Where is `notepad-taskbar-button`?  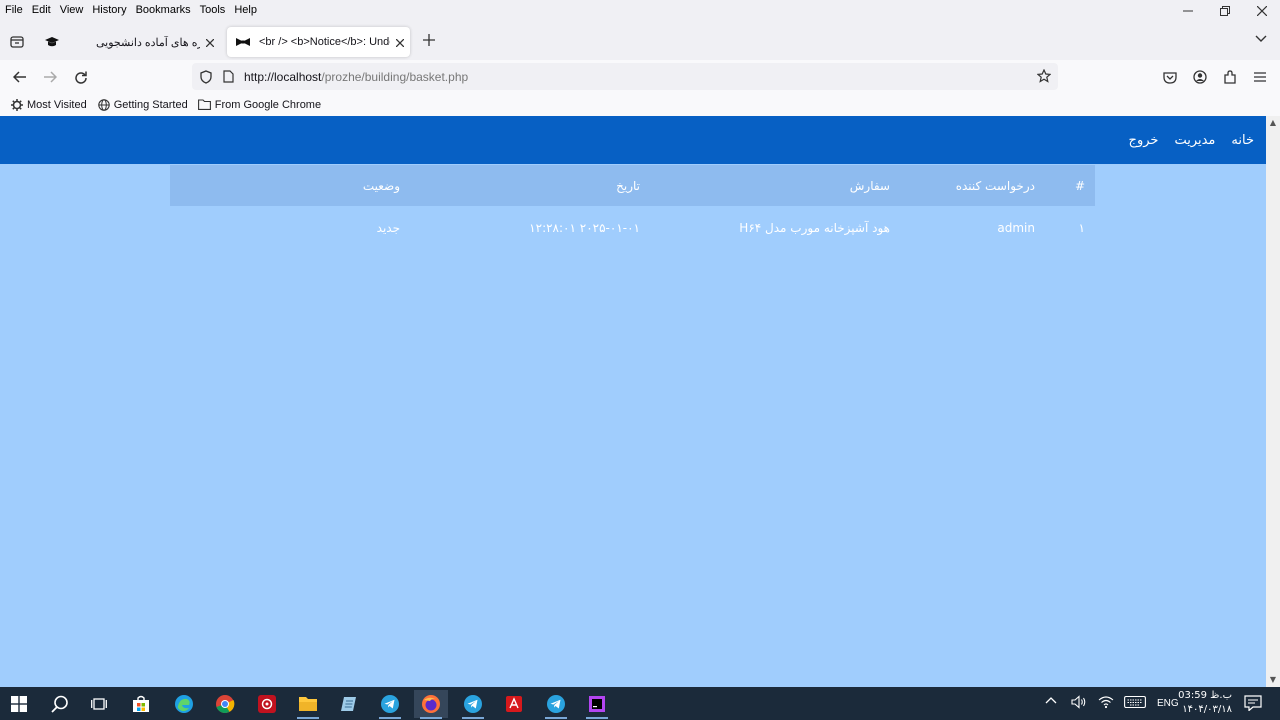
notepad-taskbar-button is located at coordinates (349, 704).